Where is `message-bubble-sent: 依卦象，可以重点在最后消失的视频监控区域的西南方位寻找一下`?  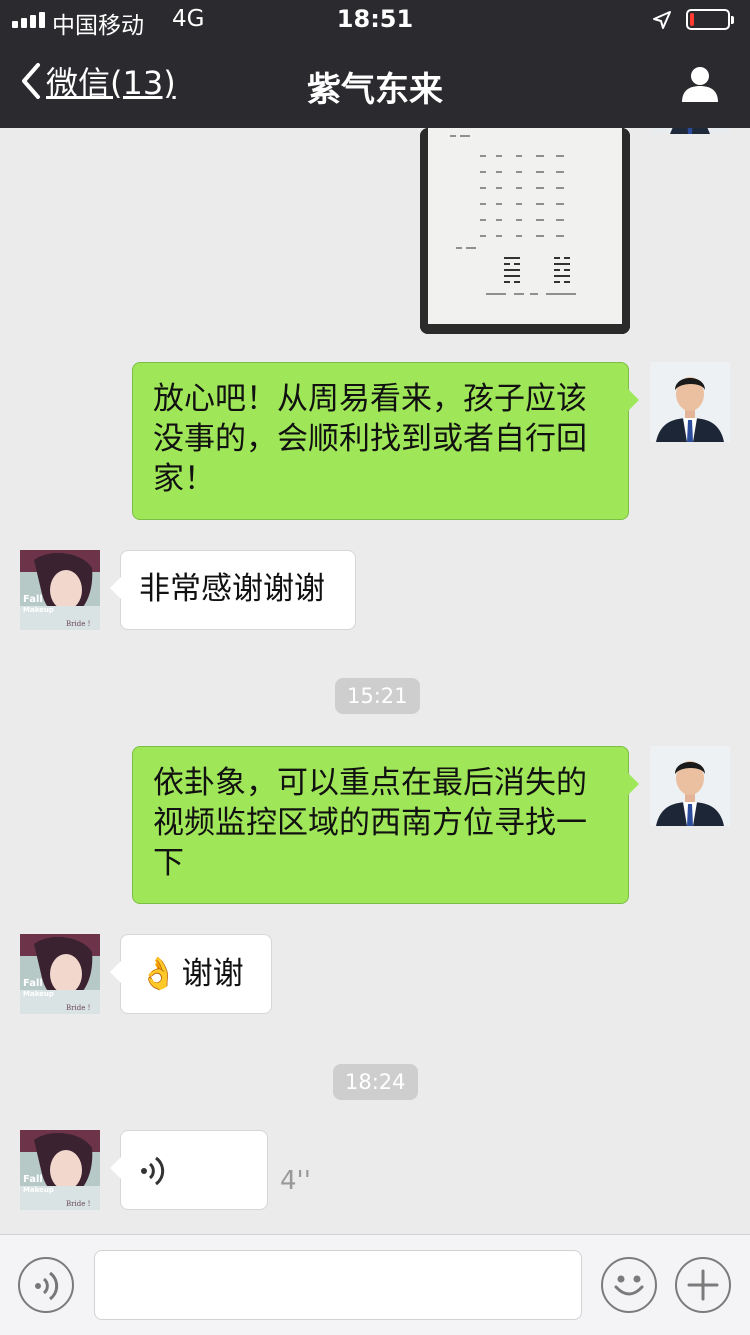 message-bubble-sent: 依卦象，可以重点在最后消失的视频监控区域的西南方位寻找一下 is located at coordinates (385, 825).